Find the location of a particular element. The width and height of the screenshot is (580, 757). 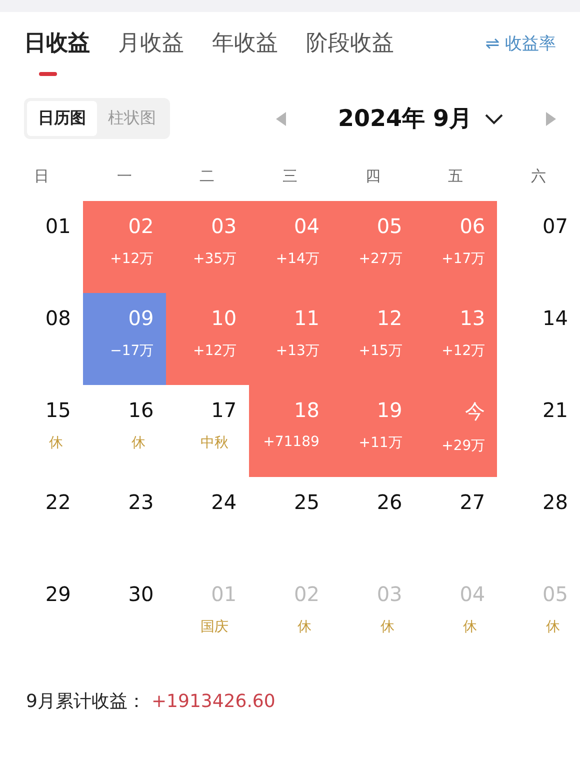

weekday-label: 五 is located at coordinates (455, 177).